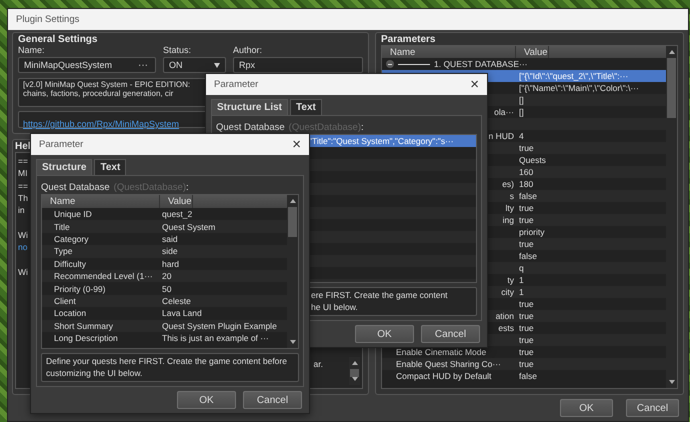  What do you see at coordinates (248, 51) in the screenshot?
I see `field-label: Author:` at bounding box center [248, 51].